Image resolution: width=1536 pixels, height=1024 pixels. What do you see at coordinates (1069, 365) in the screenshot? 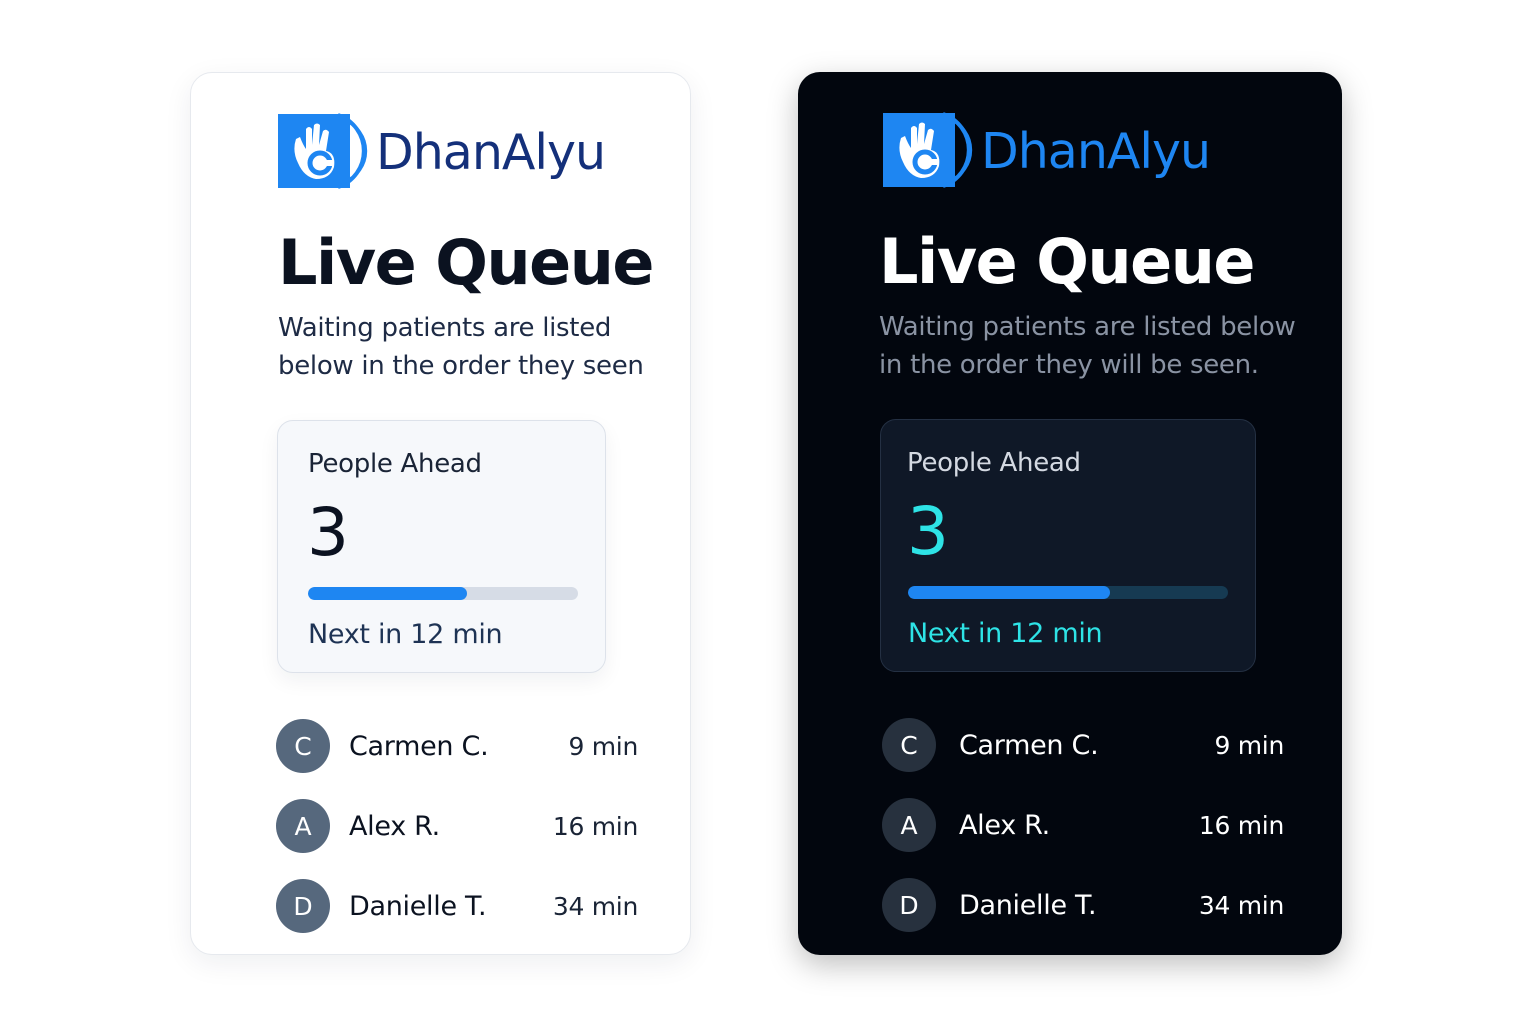
I see `subtitle-line-2: in the order they will be seen.` at bounding box center [1069, 365].